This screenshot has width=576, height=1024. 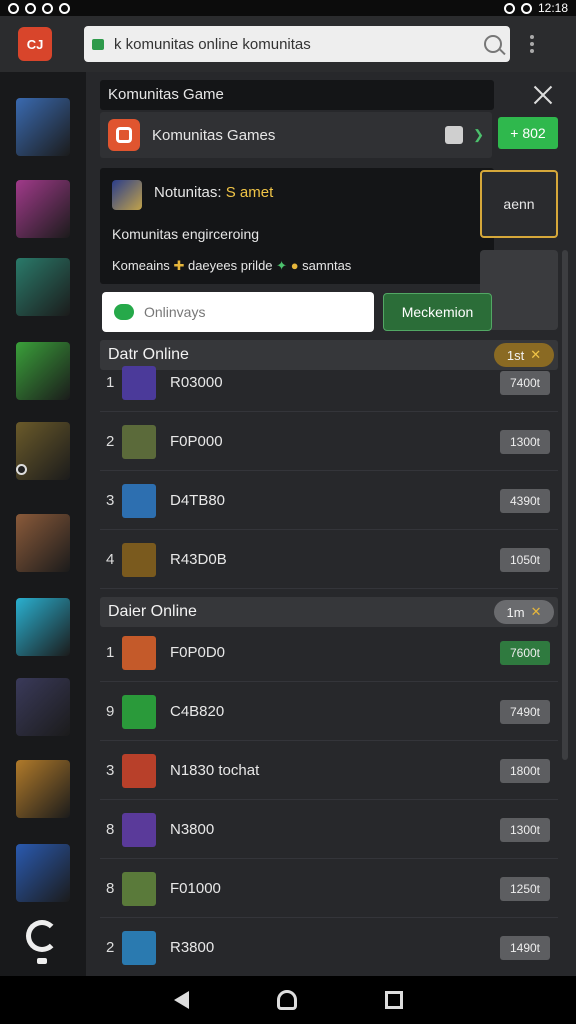 I want to click on app-logo: CJ, so click(x=35, y=44).